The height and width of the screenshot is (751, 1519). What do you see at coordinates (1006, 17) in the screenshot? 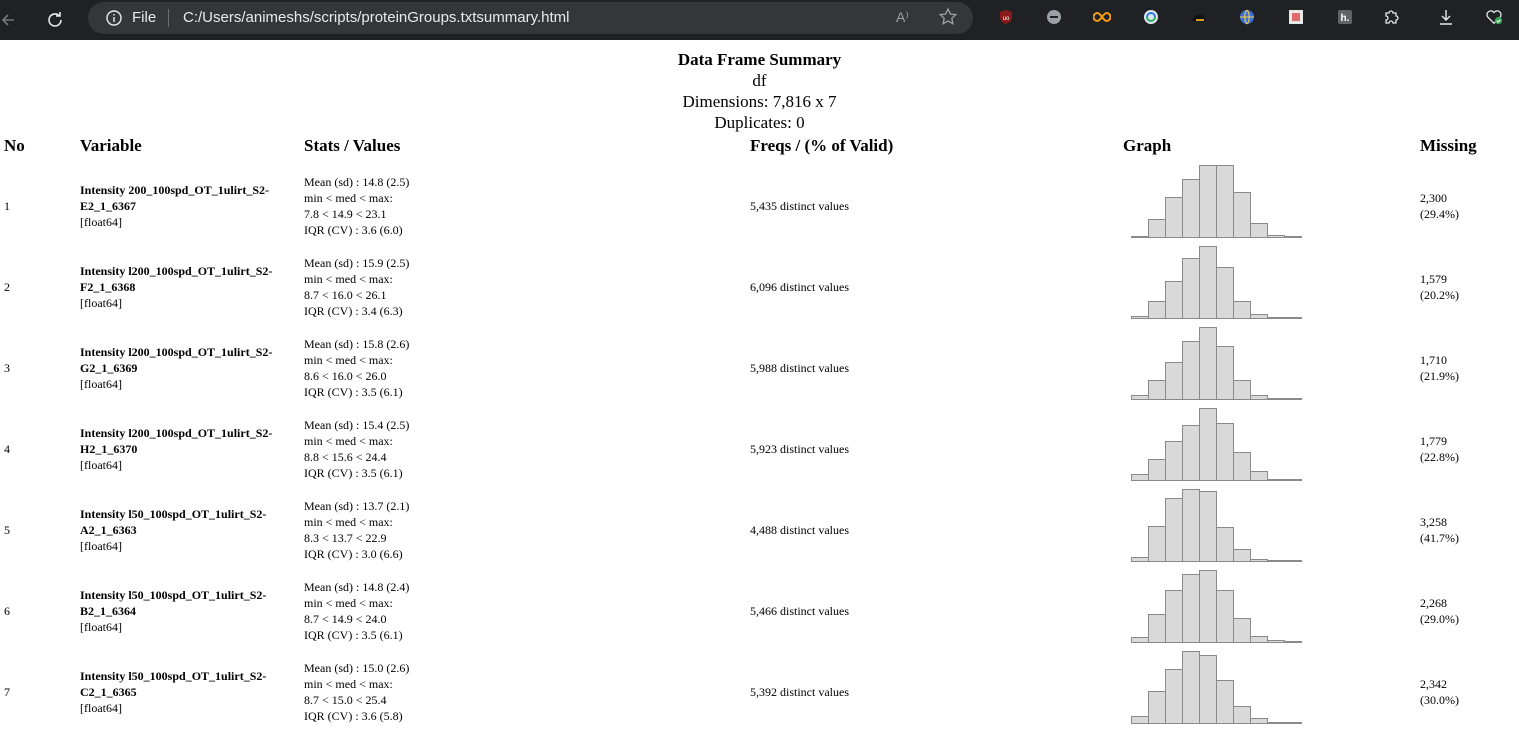
I see `ublock-icon: uo` at bounding box center [1006, 17].